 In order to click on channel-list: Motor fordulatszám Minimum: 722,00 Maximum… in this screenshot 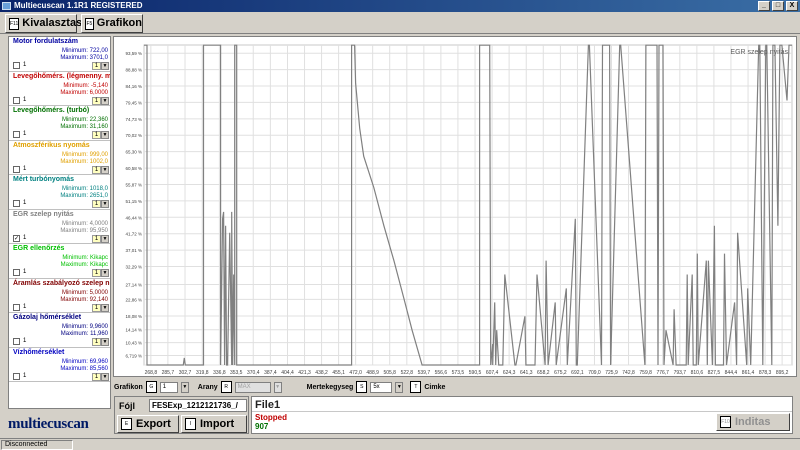, I will do `click(59, 222)`.